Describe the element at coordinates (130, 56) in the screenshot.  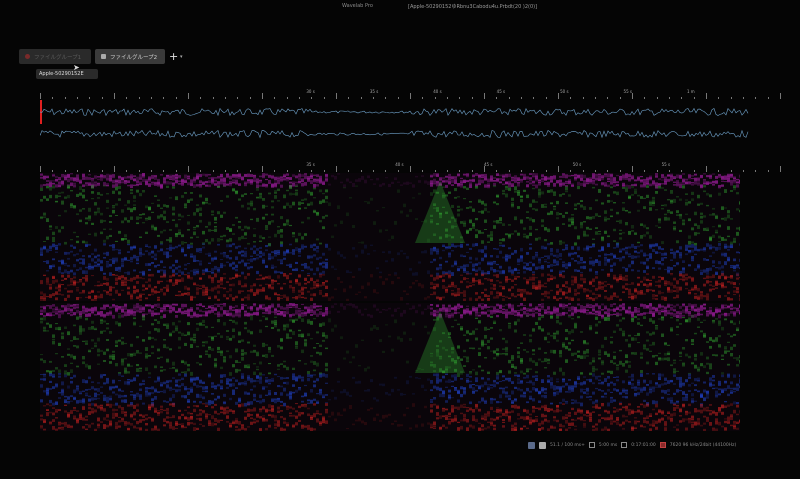
I see `tab-file-group-2: ファイルグループ2` at that location.